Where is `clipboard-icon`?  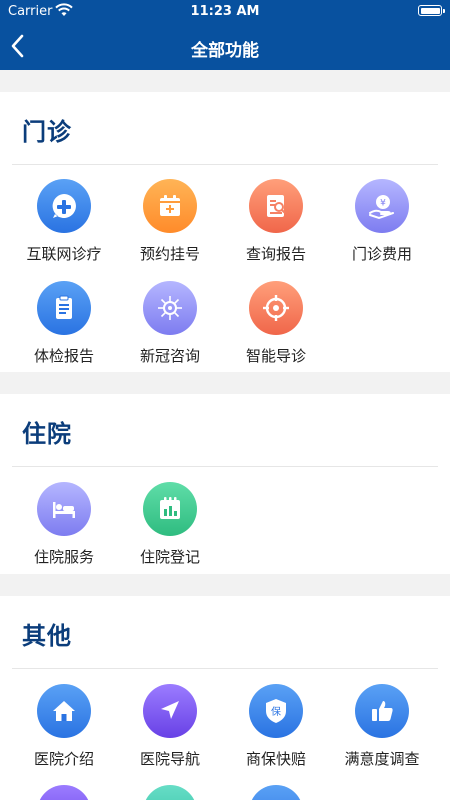
clipboard-icon is located at coordinates (64, 308).